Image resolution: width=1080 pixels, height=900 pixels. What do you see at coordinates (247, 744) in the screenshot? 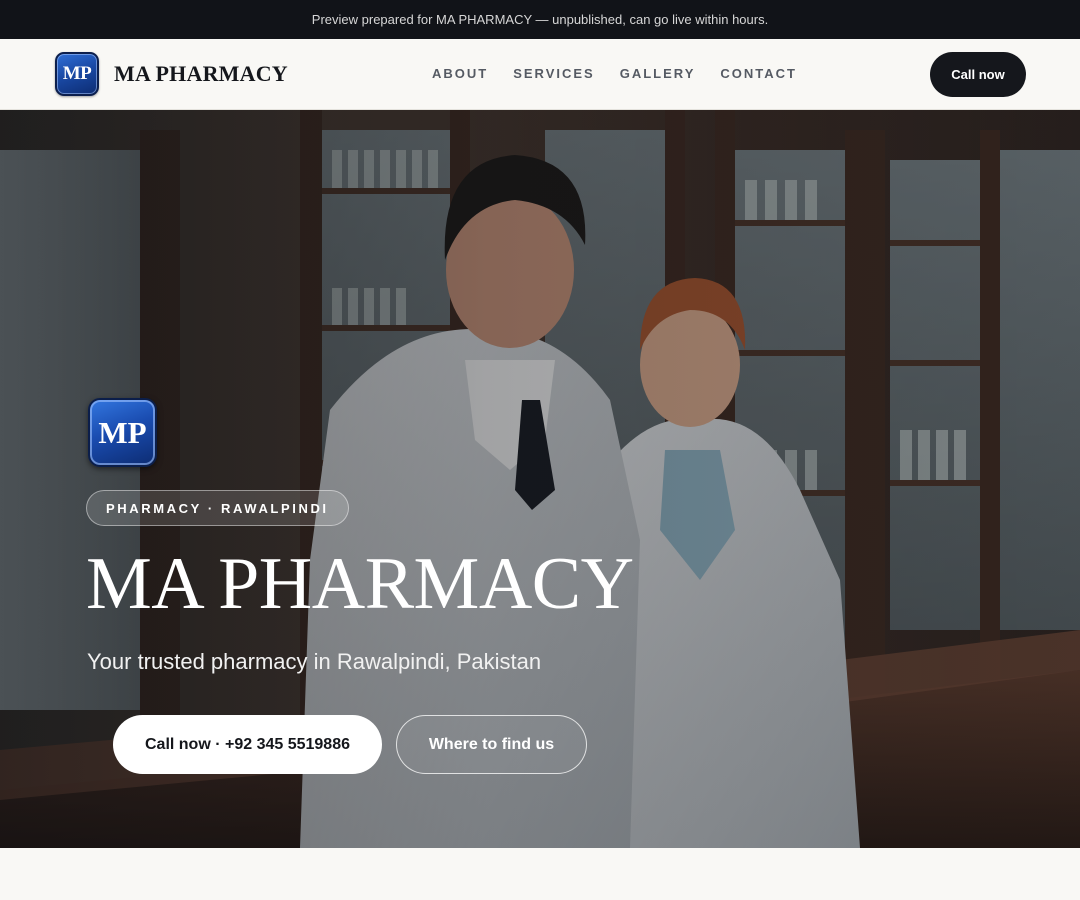
I see `call-now-phone-button: Call now · +92 345 5519886` at bounding box center [247, 744].